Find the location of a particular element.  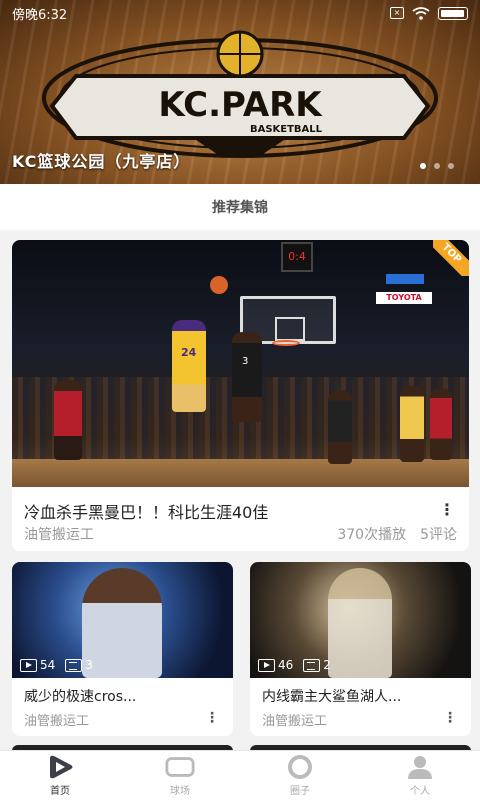

circle-icon is located at coordinates (300, 766).